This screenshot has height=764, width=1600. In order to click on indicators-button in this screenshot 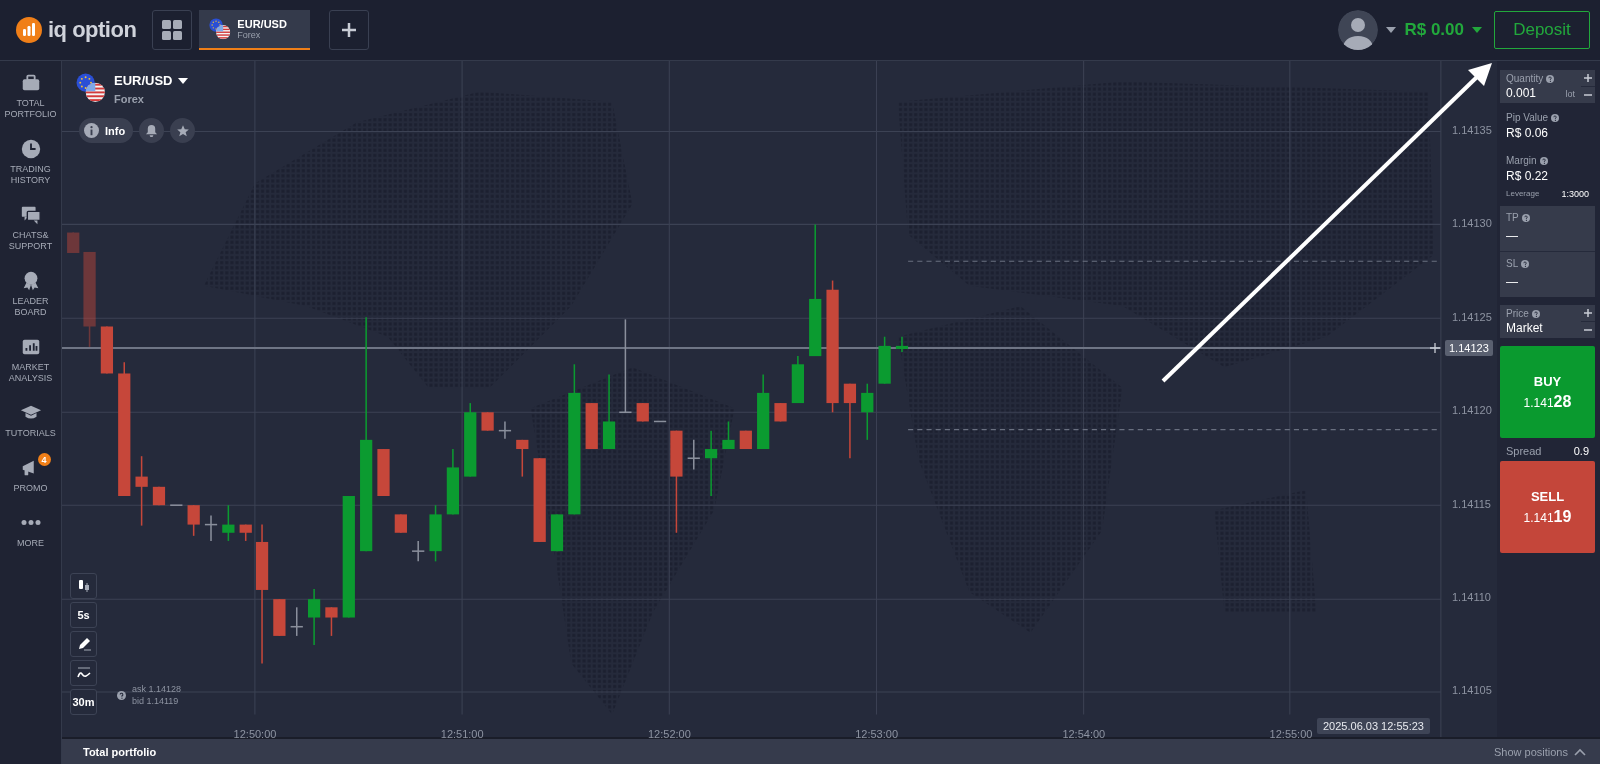, I will do `click(83, 673)`.